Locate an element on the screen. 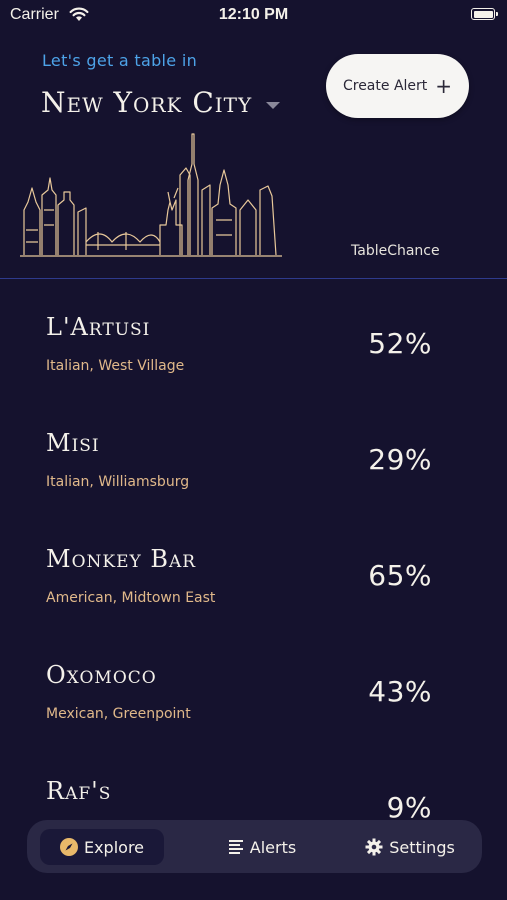  restaurant-name: Oxomoco is located at coordinates (101, 675).